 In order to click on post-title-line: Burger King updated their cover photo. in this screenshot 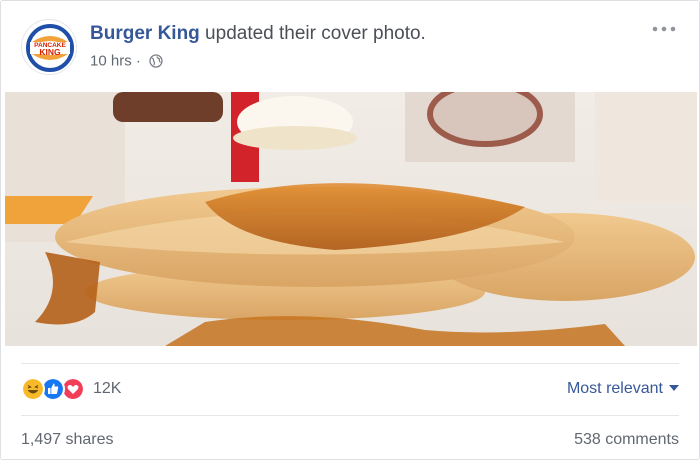, I will do `click(258, 34)`.